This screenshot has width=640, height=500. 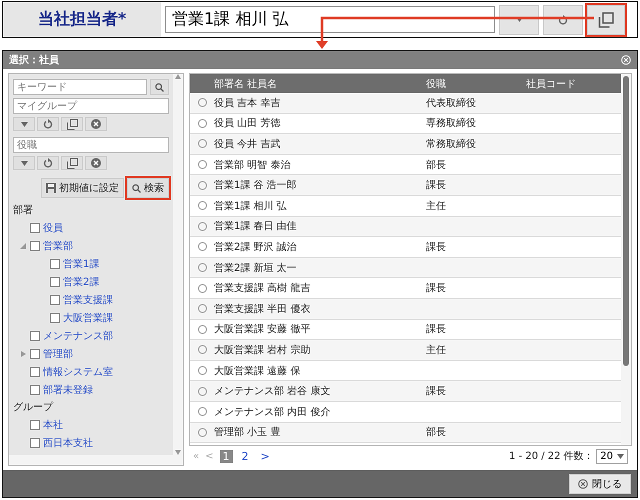 What do you see at coordinates (248, 123) in the screenshot?
I see `table-cell-text: 役員 山田 芳徳` at bounding box center [248, 123].